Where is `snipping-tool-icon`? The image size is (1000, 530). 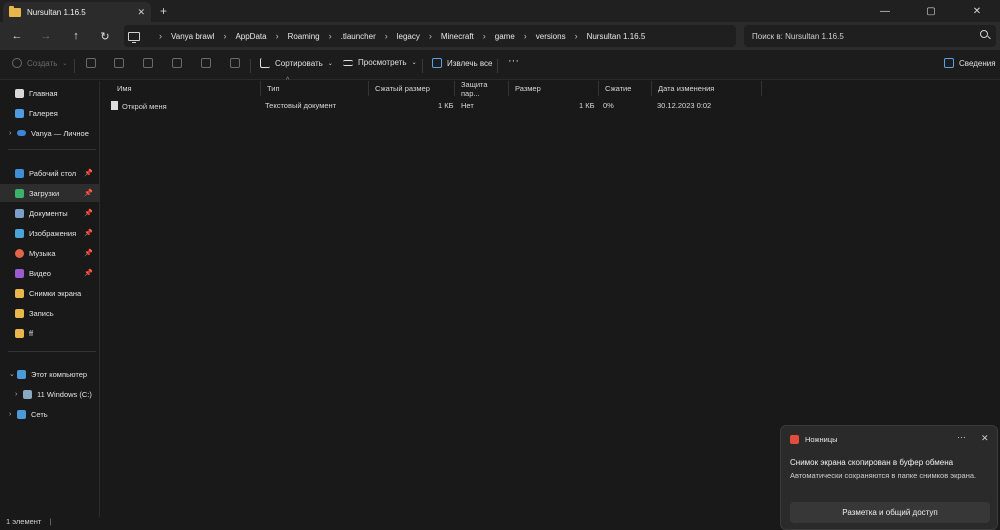
snipping-tool-icon is located at coordinates (794, 439).